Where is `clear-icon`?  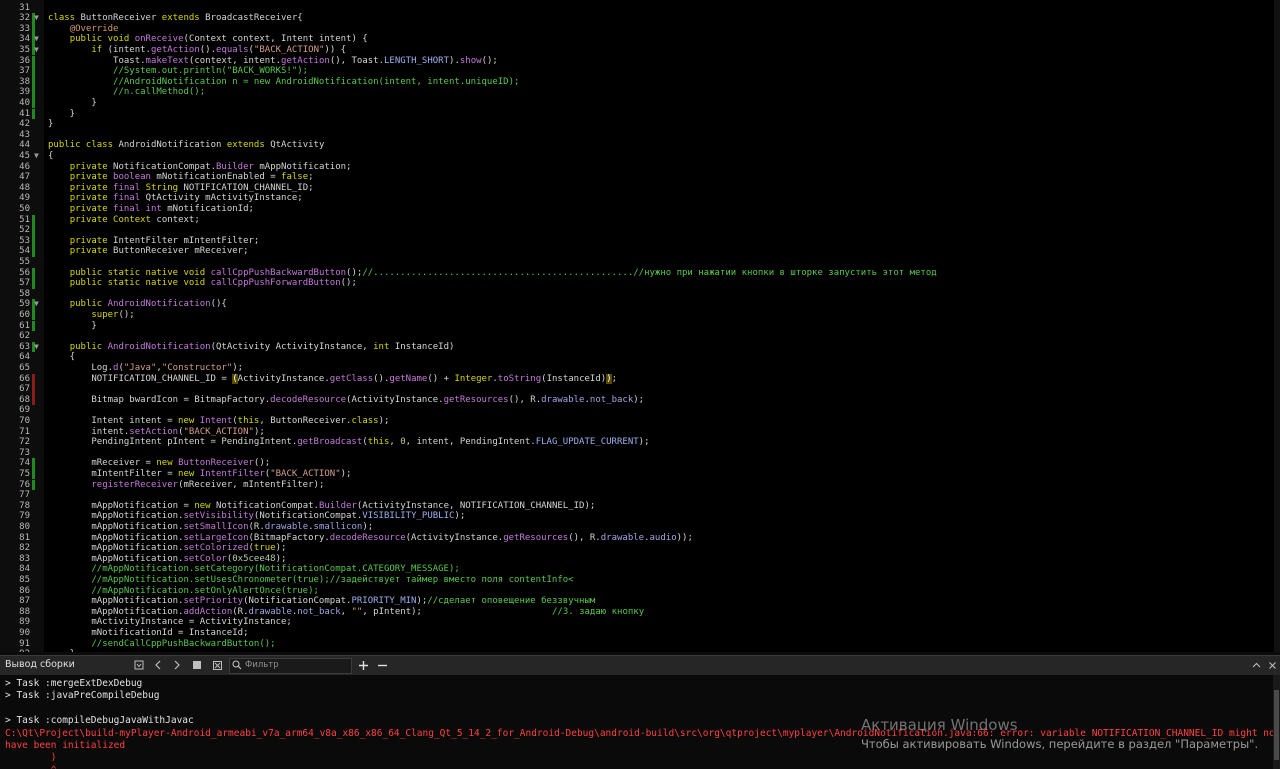
clear-icon is located at coordinates (217, 665).